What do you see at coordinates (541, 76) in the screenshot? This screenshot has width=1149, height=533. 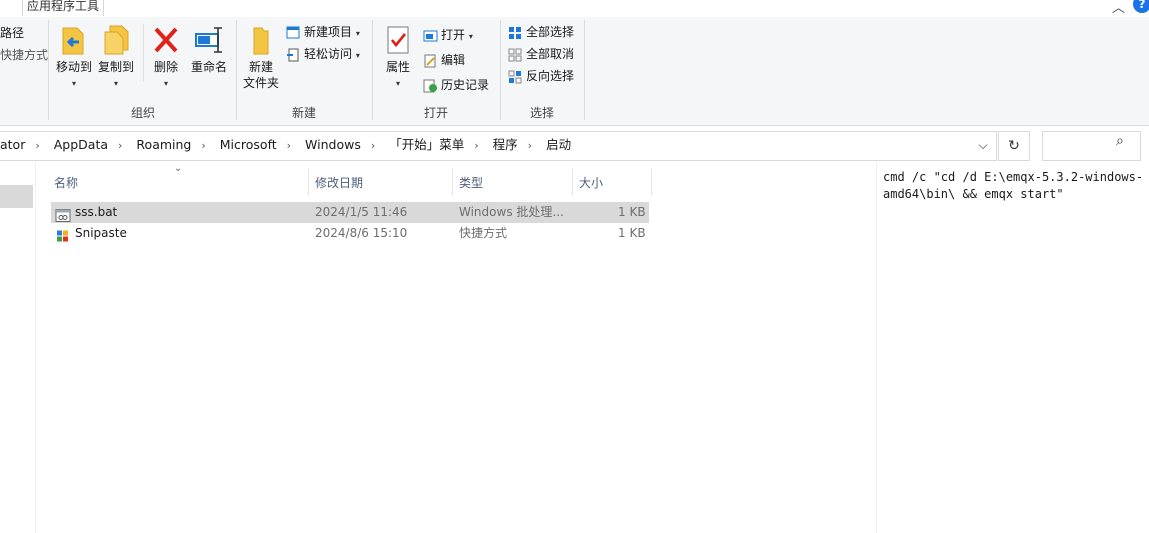 I see `invert-selection-button: 反向选择` at bounding box center [541, 76].